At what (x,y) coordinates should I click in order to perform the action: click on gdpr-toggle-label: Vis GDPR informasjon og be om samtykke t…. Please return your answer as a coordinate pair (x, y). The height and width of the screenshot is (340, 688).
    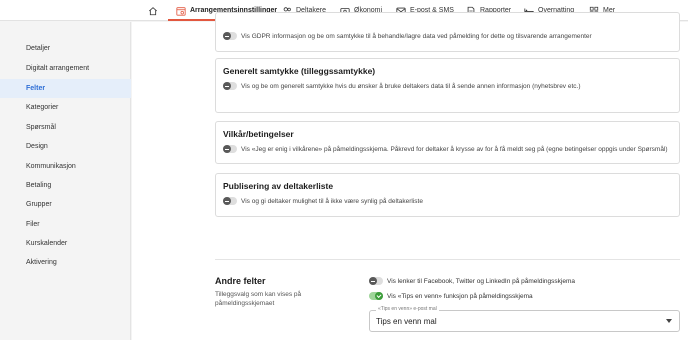
    Looking at the image, I should click on (416, 36).